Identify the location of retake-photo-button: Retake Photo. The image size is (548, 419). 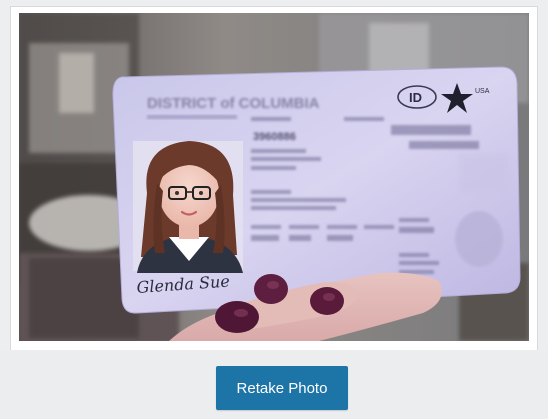
(282, 388).